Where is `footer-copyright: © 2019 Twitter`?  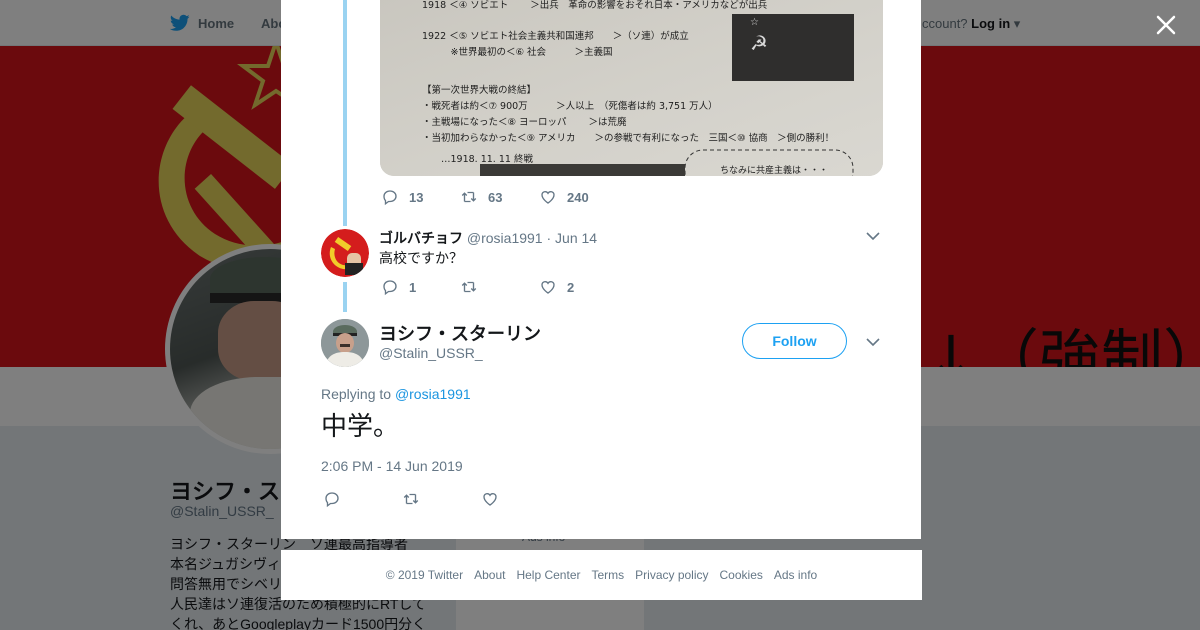
footer-copyright: © 2019 Twitter is located at coordinates (424, 575).